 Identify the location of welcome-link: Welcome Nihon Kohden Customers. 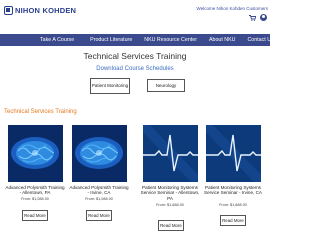
(232, 8).